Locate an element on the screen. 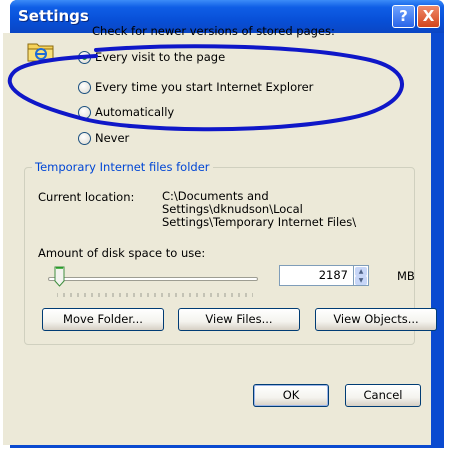 This screenshot has height=459, width=472. radio-every-visit: Every visit to the page is located at coordinates (151, 57).